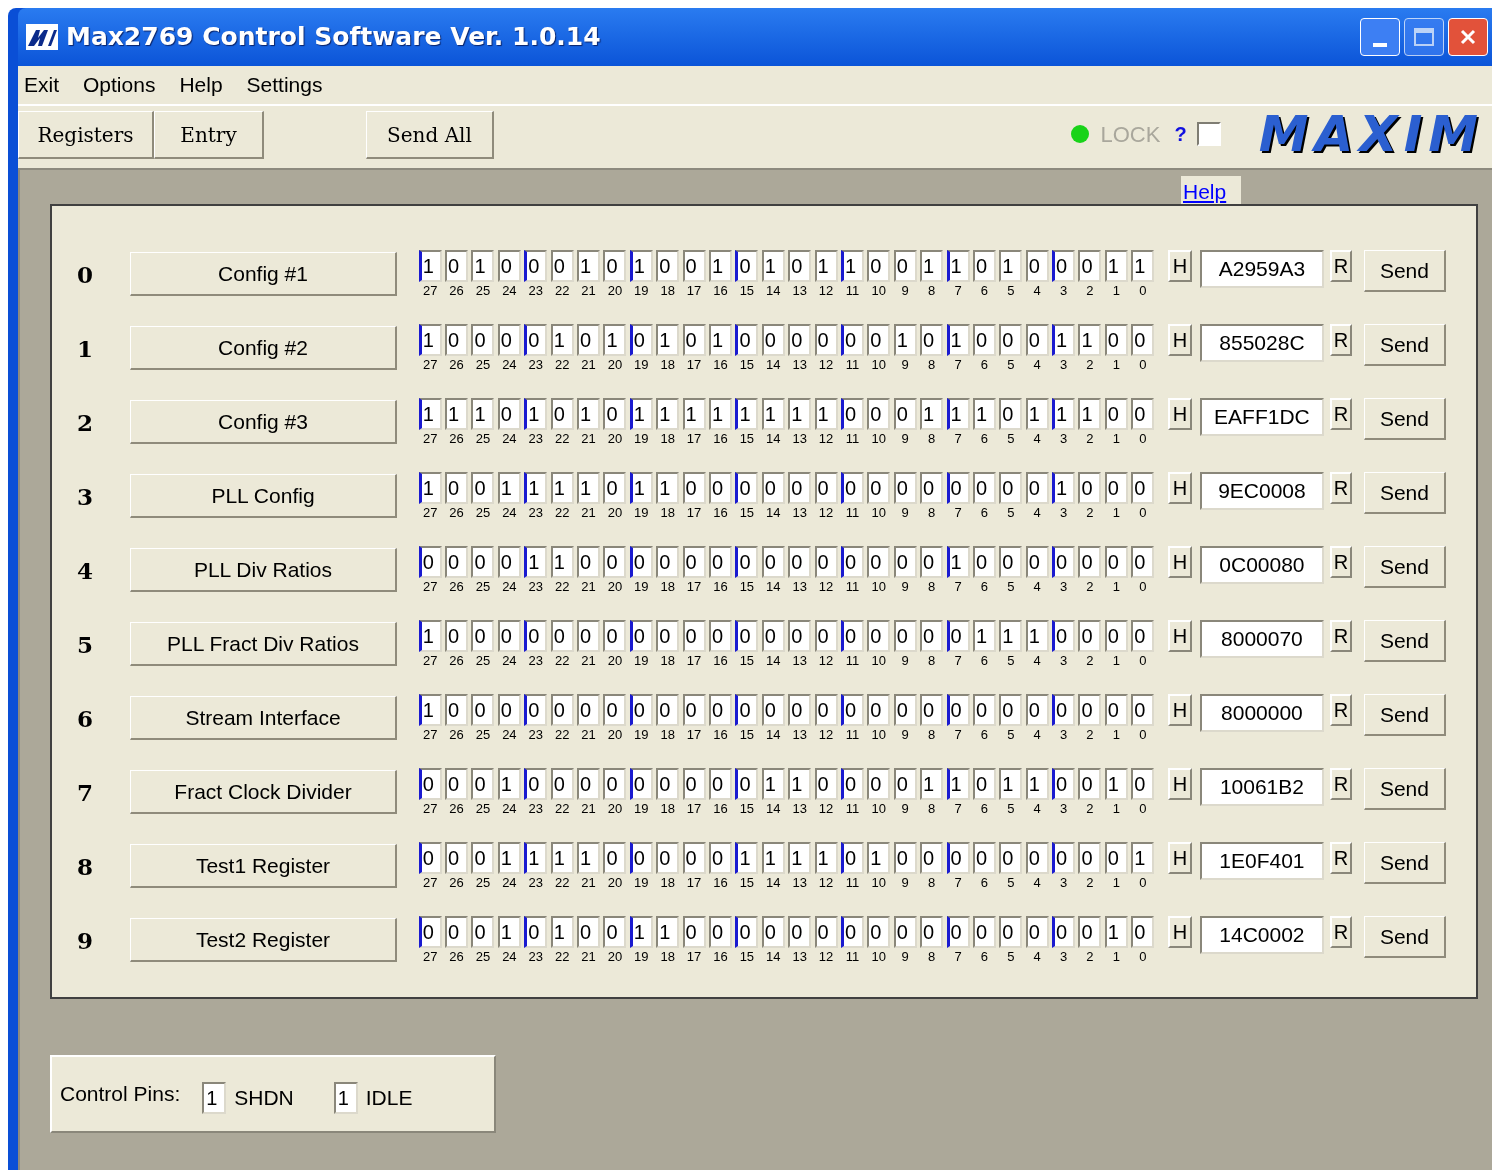  What do you see at coordinates (1261, 787) in the screenshot?
I see `hex-value-field: 10061B2` at bounding box center [1261, 787].